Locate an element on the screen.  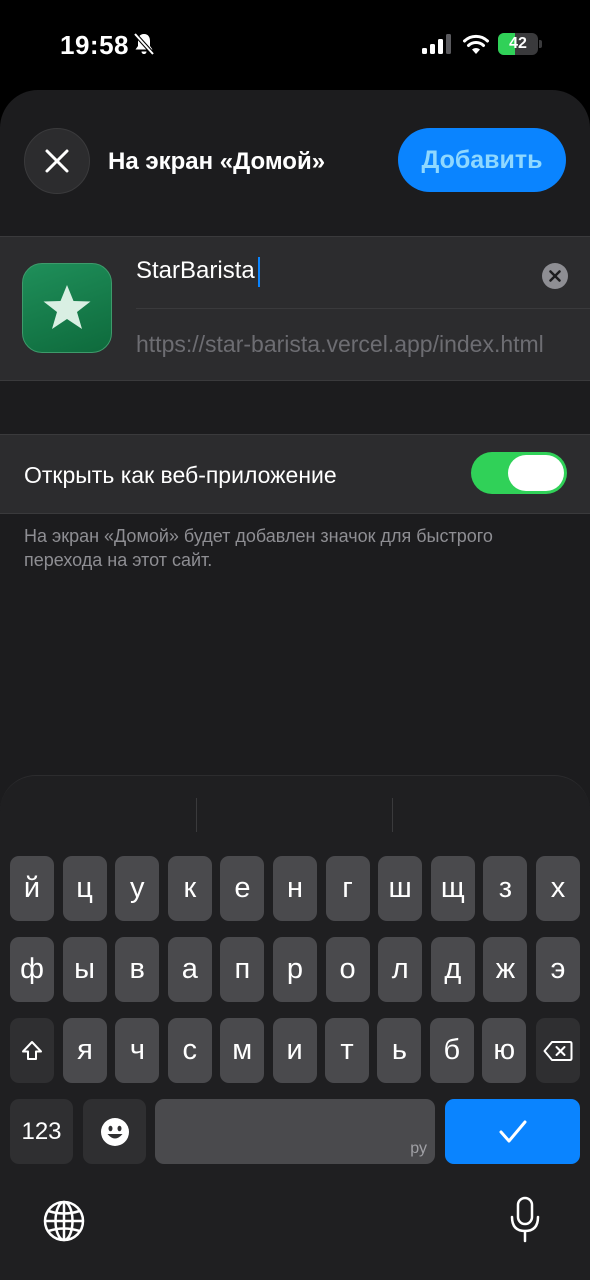
key-э: э is located at coordinates (558, 969).